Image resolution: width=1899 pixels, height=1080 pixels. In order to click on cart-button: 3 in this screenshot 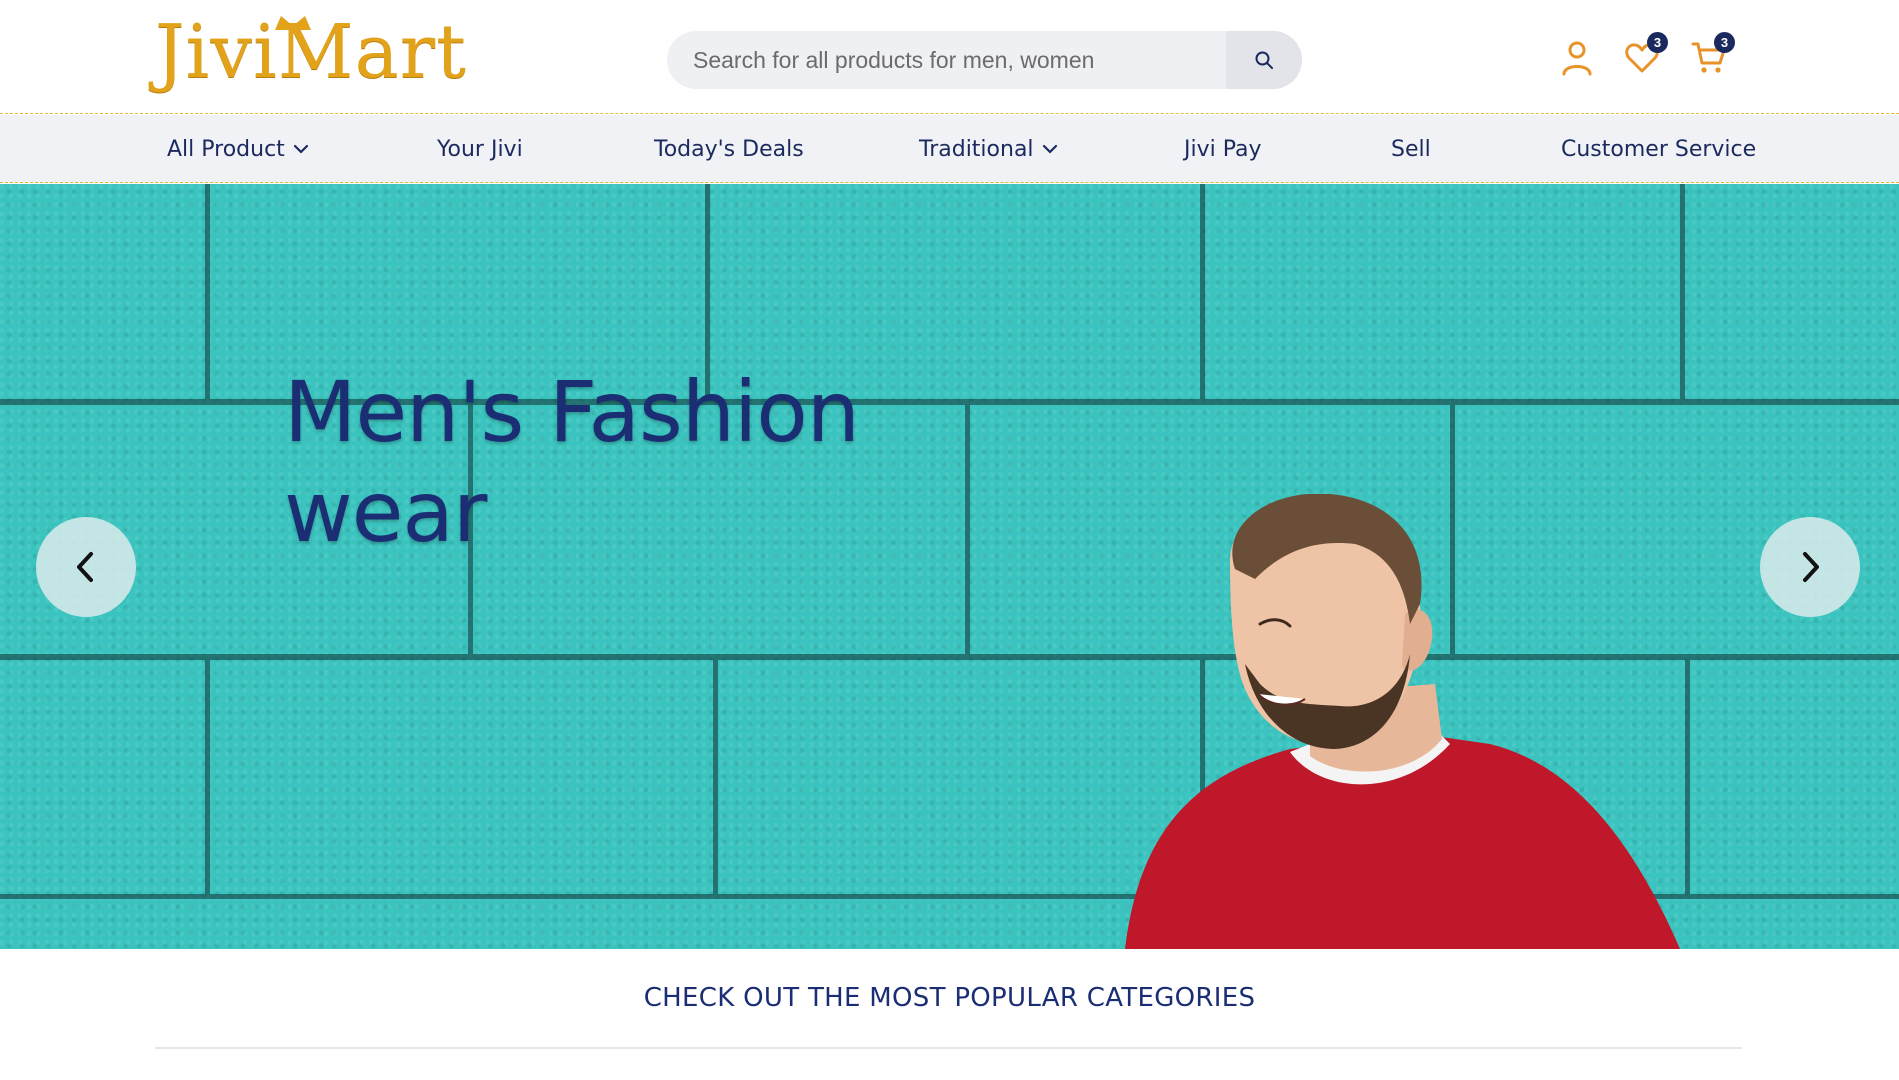, I will do `click(1712, 55)`.